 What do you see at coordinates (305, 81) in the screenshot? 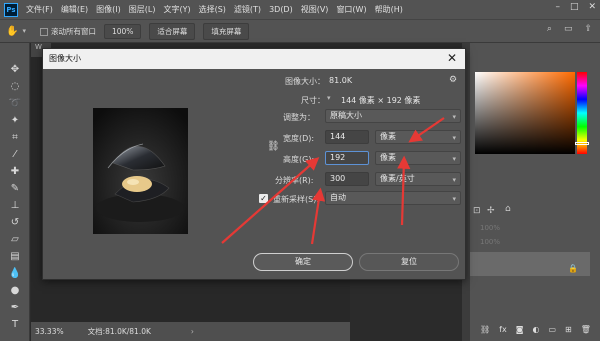
I see `image-size-label: 图像大小：` at bounding box center [305, 81].